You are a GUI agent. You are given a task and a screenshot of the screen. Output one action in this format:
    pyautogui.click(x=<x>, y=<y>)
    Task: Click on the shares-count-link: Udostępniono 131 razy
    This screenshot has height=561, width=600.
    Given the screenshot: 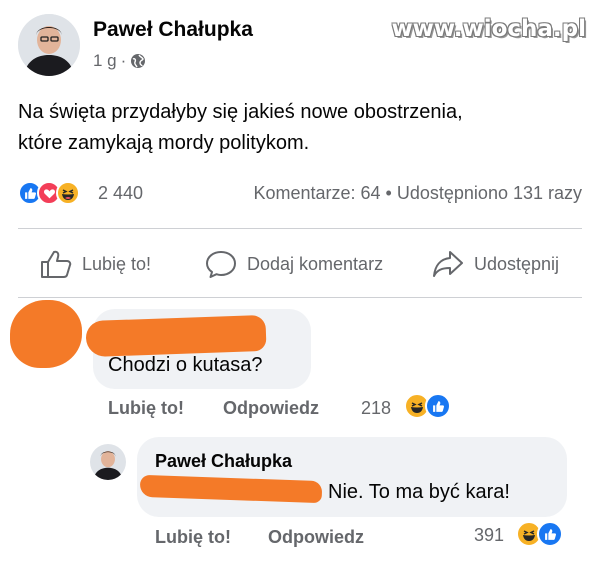 What is the action you would take?
    pyautogui.click(x=489, y=193)
    